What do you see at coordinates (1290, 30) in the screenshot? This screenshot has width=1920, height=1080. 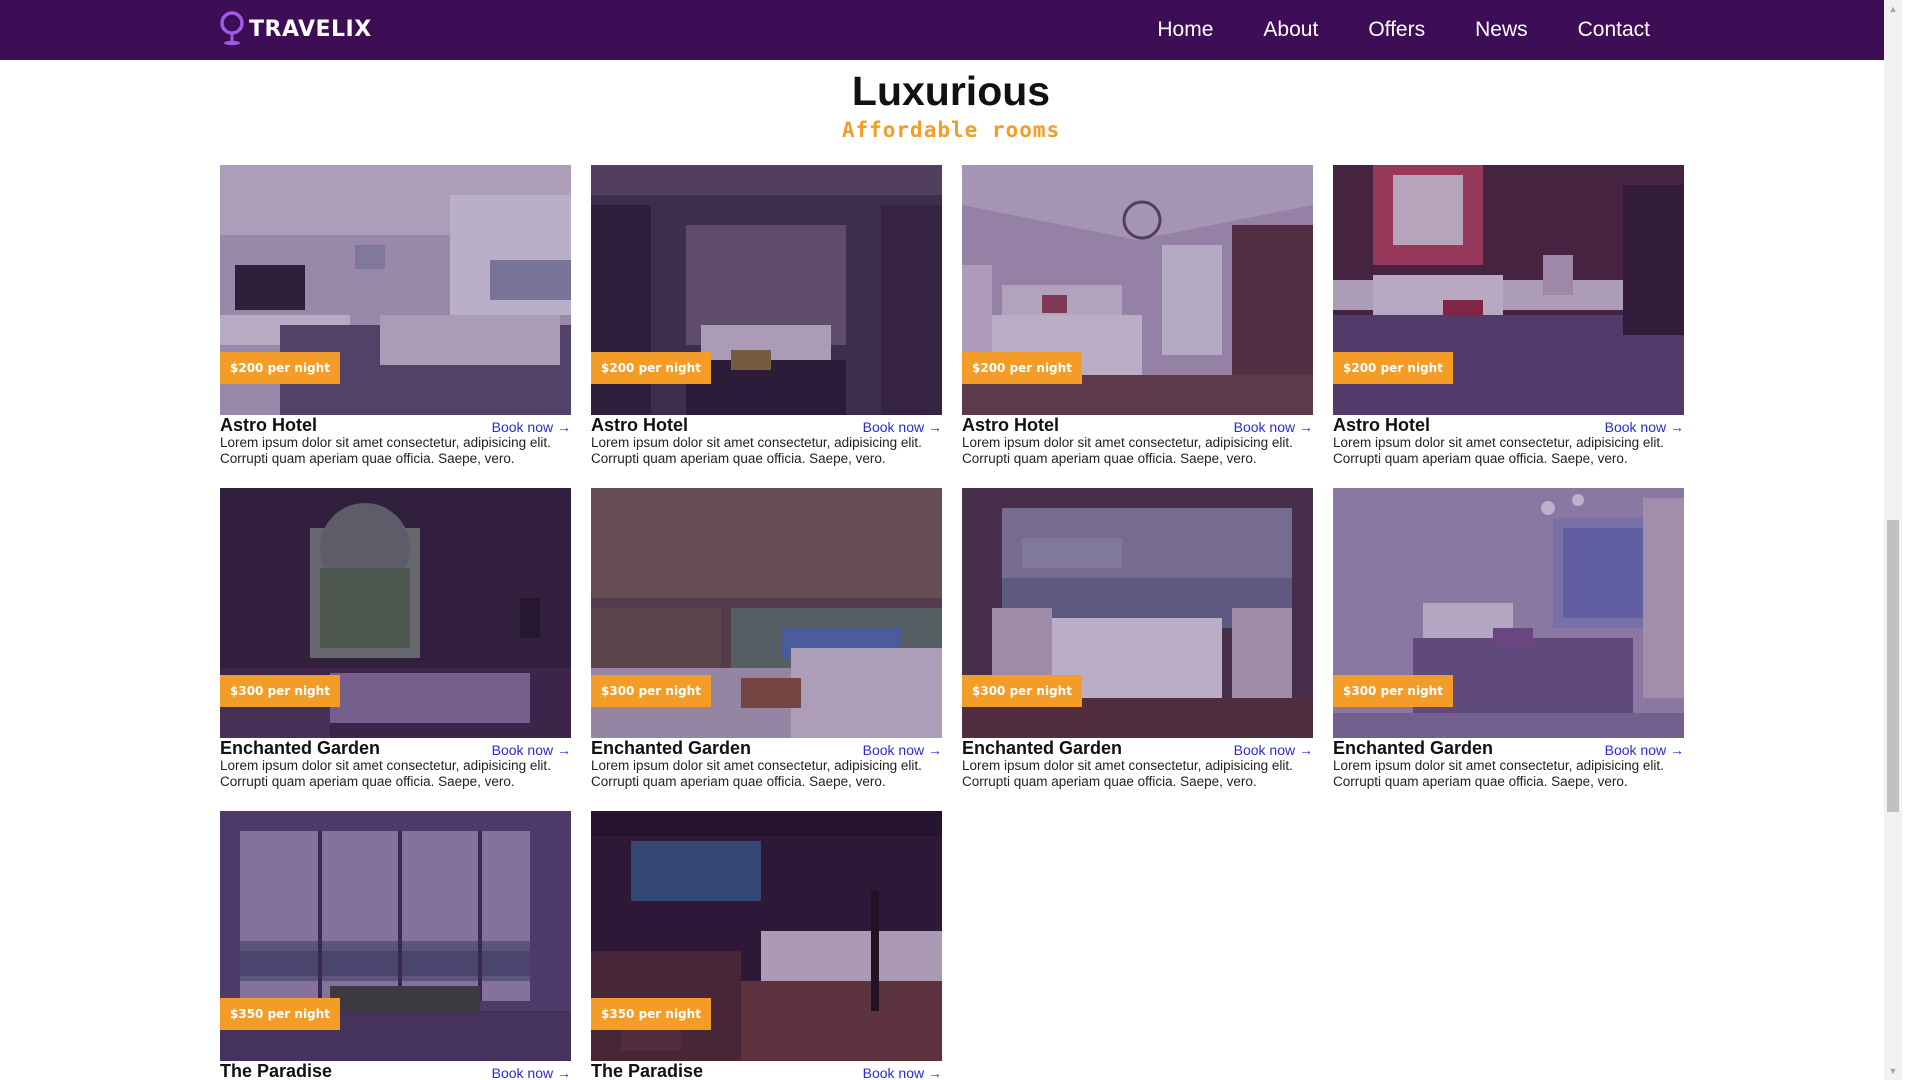 I see `nav-about: About` at bounding box center [1290, 30].